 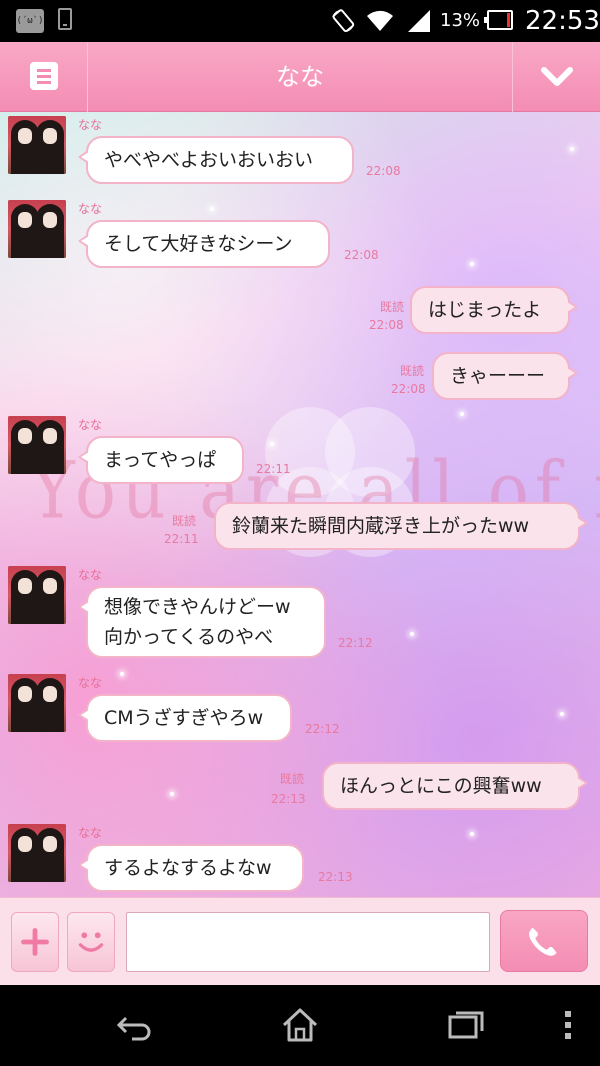 I want to click on input-bar, so click(x=300, y=941).